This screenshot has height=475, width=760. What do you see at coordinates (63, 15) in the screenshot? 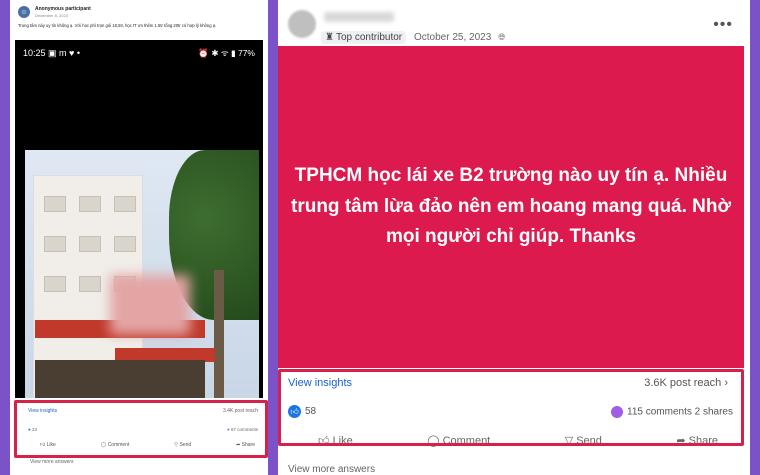
I see `left-post-date: December 8, 2023` at bounding box center [63, 15].